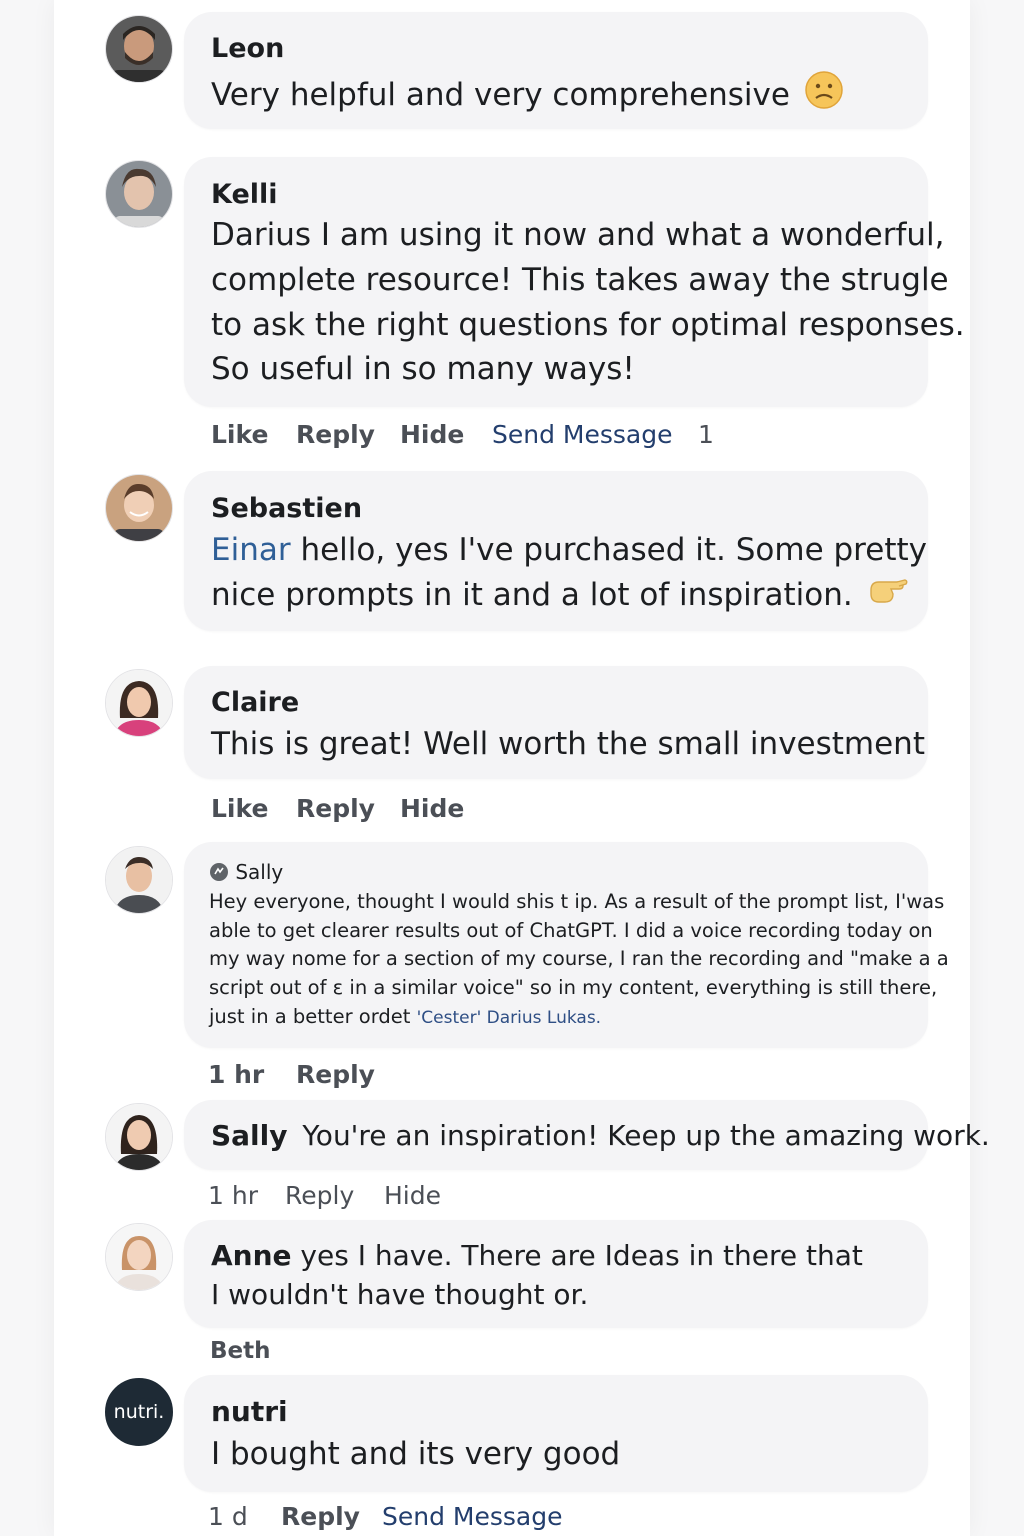  What do you see at coordinates (509, 1018) in the screenshot?
I see `mention-link: 'Cester' Darius Lukas.` at bounding box center [509, 1018].